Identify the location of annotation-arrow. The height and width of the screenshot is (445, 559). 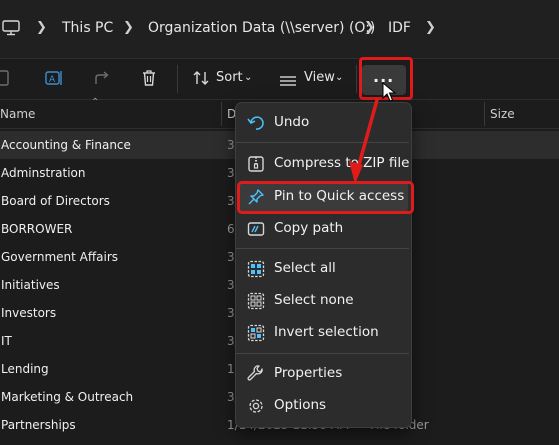
(364, 141).